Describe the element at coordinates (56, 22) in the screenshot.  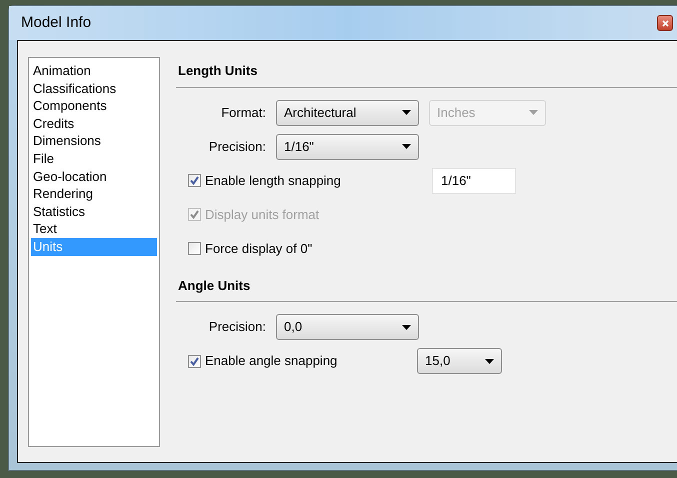
I see `window-title: Model Info` at that location.